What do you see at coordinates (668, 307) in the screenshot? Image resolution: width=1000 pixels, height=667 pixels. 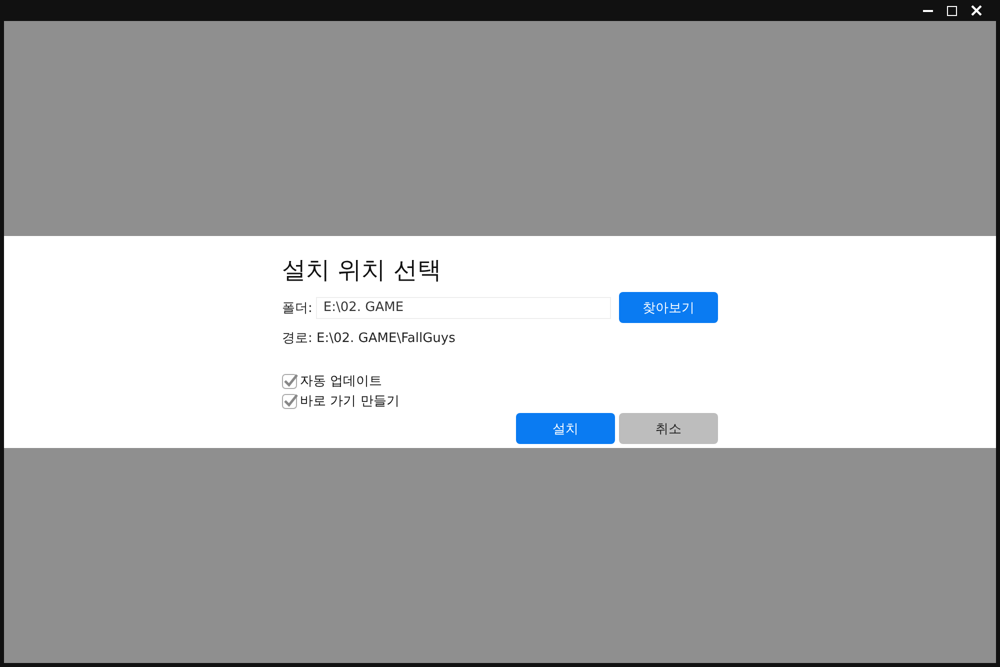 I see `browse-button: 찾아보기` at bounding box center [668, 307].